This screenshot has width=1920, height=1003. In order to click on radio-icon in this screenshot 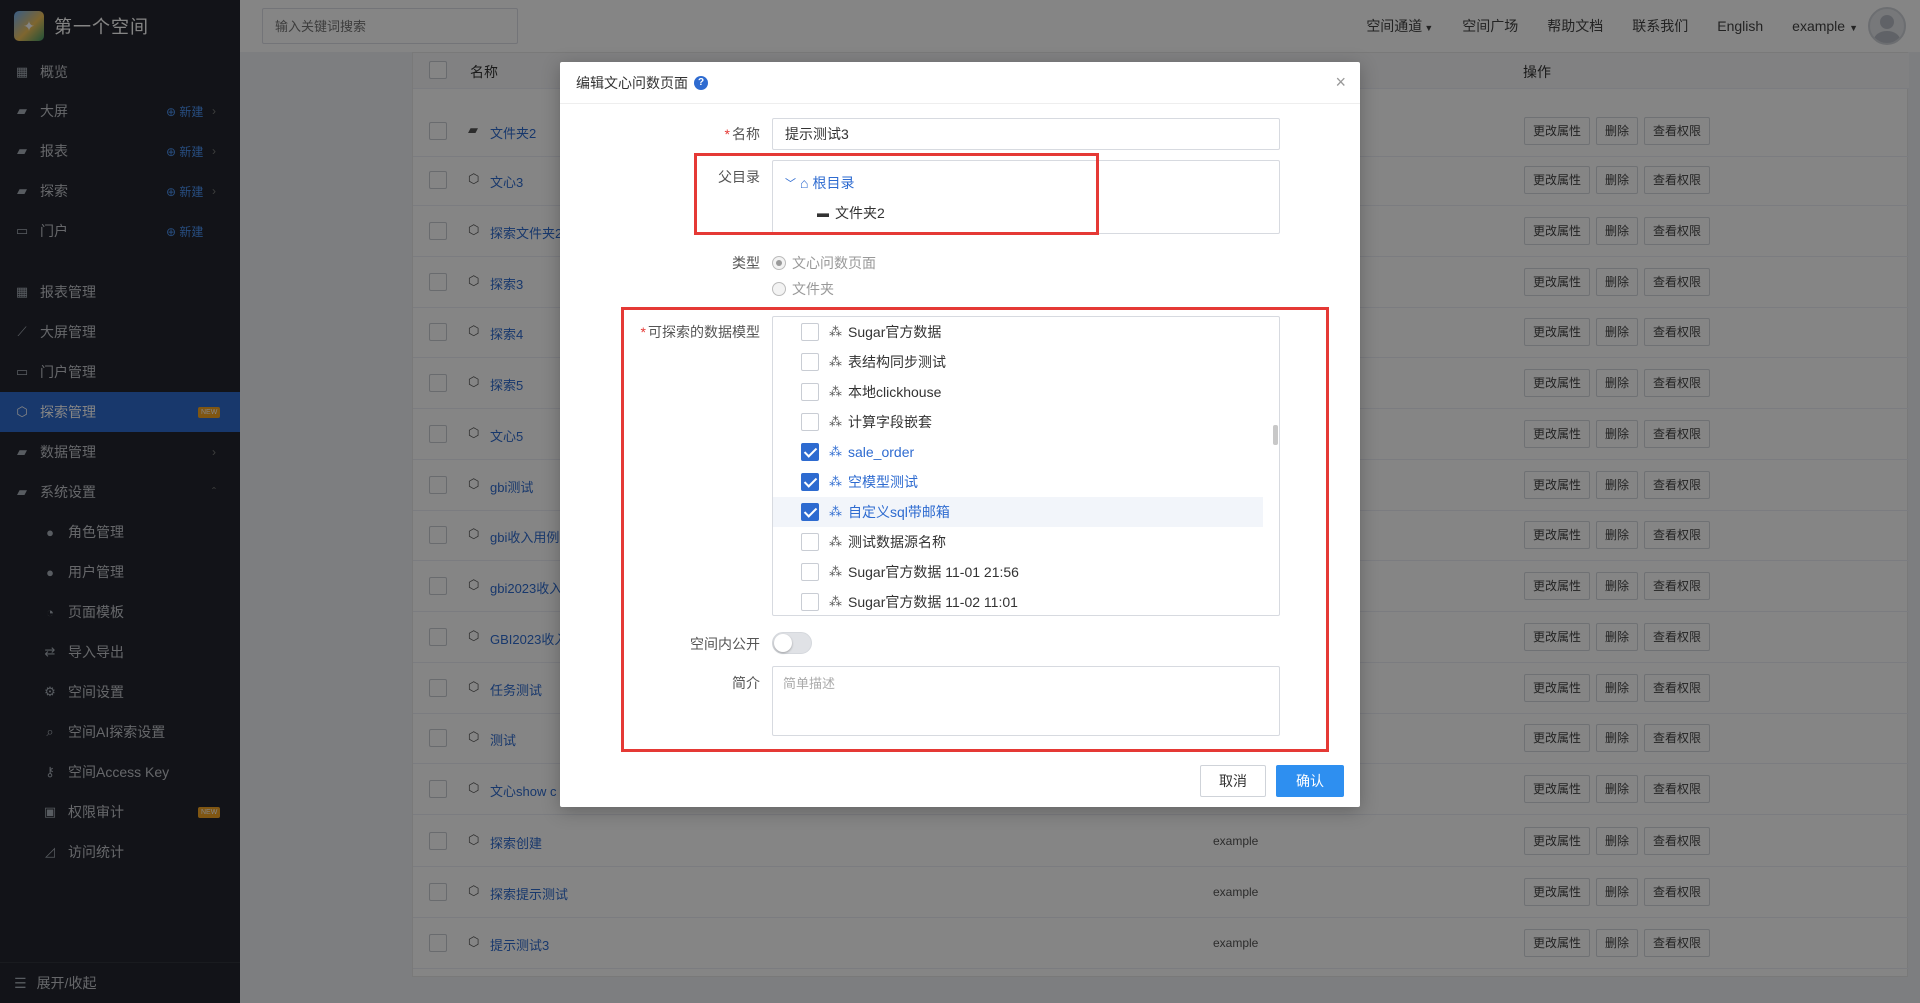, I will do `click(779, 289)`.